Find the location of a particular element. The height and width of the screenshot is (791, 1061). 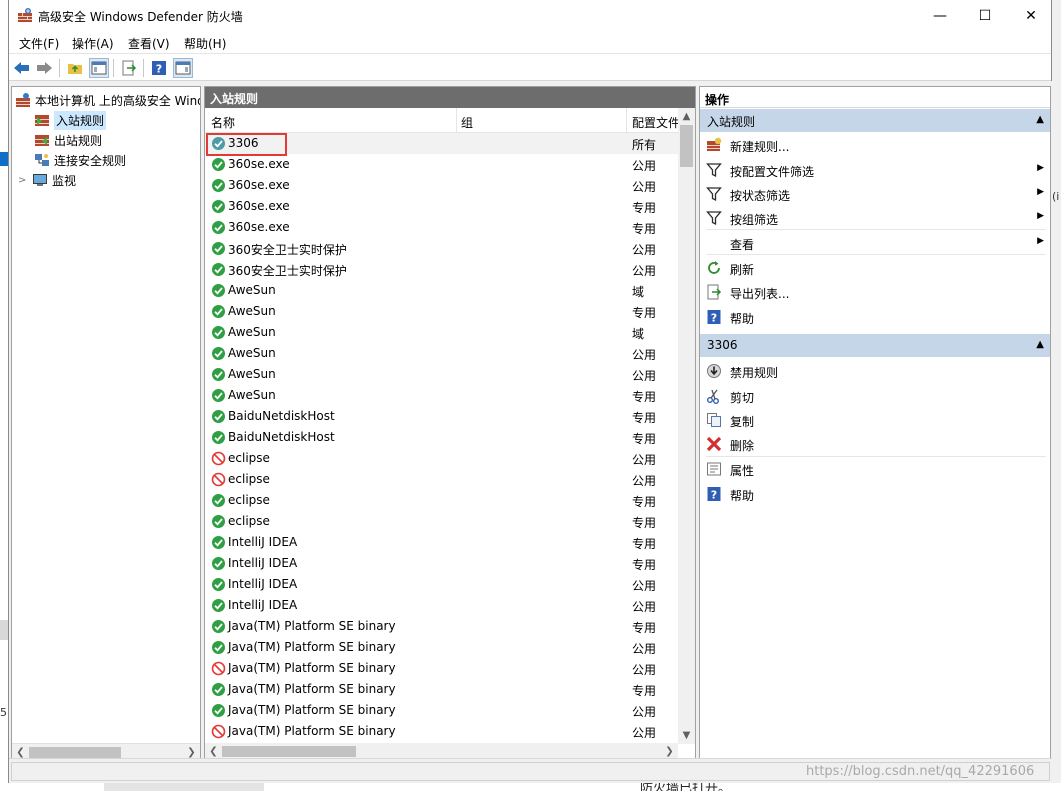

rule-row-selected: 3306 所有 is located at coordinates (441, 144).